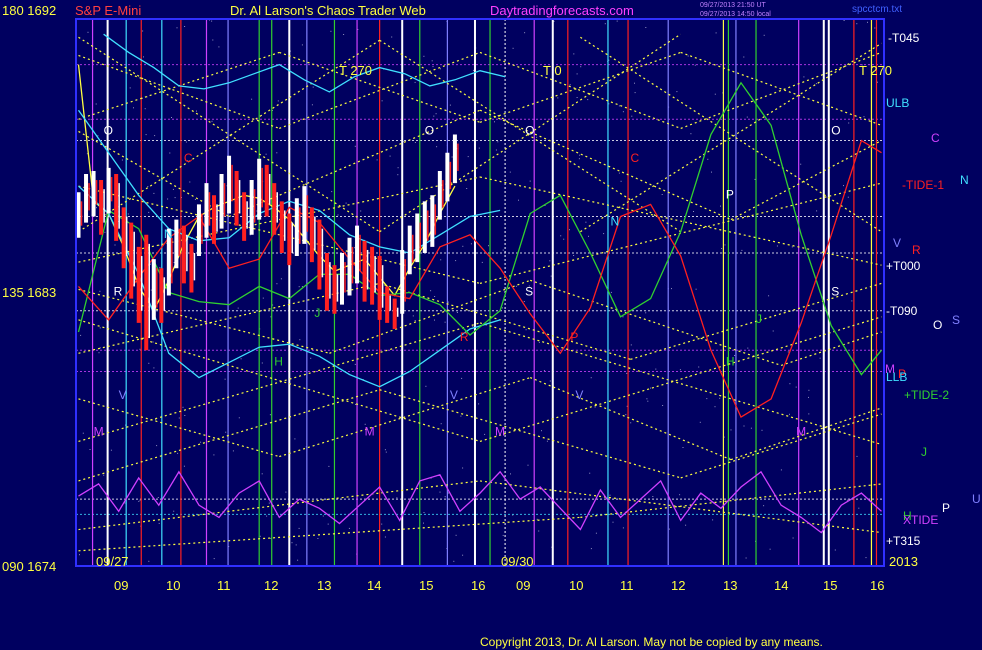 The height and width of the screenshot is (650, 982). Describe the element at coordinates (976, 499) in the screenshot. I see `right-label: U` at that location.